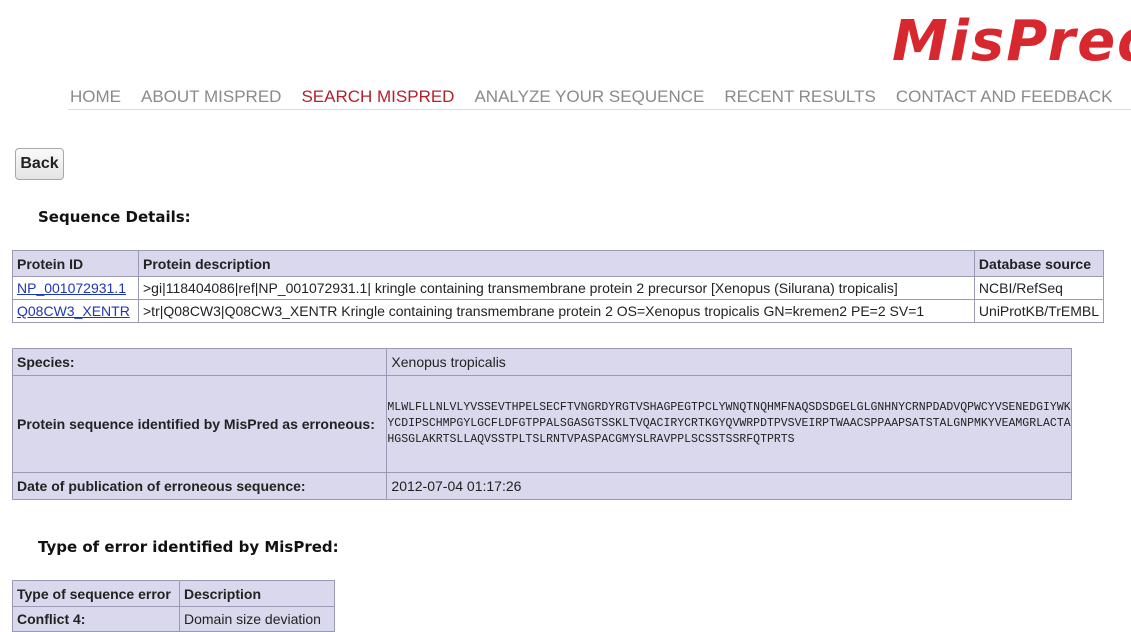 This screenshot has width=1131, height=632. I want to click on nav-analyze-your-sequence: ANALYZE YOUR SEQUENCE, so click(589, 97).